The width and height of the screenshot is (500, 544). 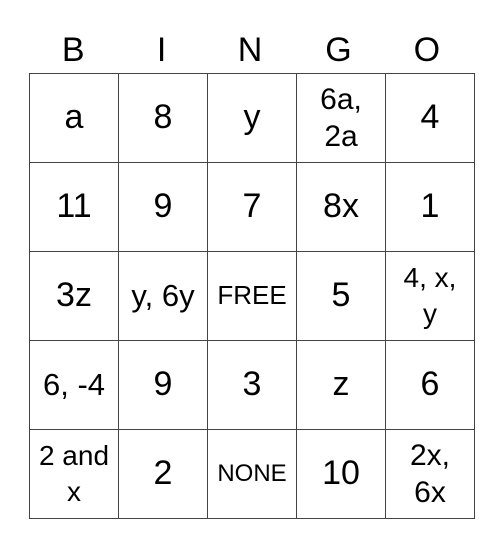 What do you see at coordinates (74, 118) in the screenshot?
I see `bingo-cell: a` at bounding box center [74, 118].